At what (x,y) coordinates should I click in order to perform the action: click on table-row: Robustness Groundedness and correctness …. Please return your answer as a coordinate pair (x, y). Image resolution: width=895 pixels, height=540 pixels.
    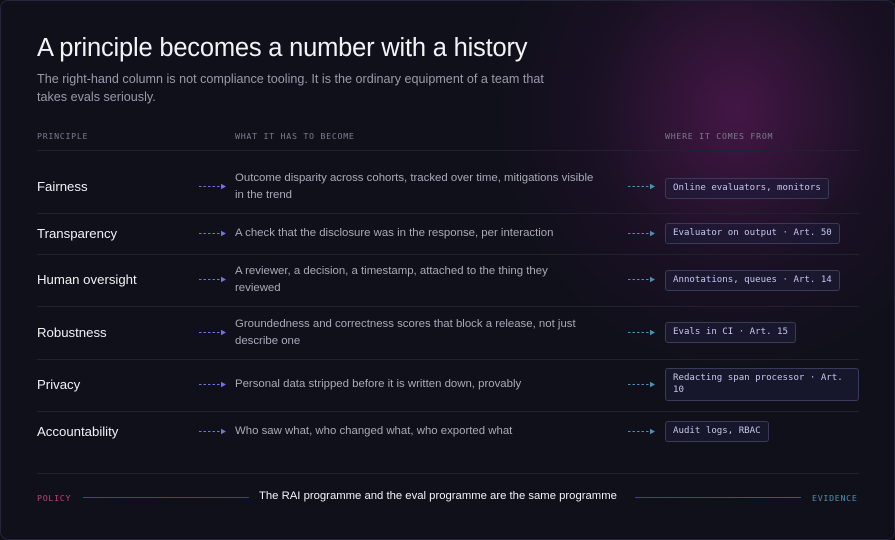
    Looking at the image, I should click on (448, 333).